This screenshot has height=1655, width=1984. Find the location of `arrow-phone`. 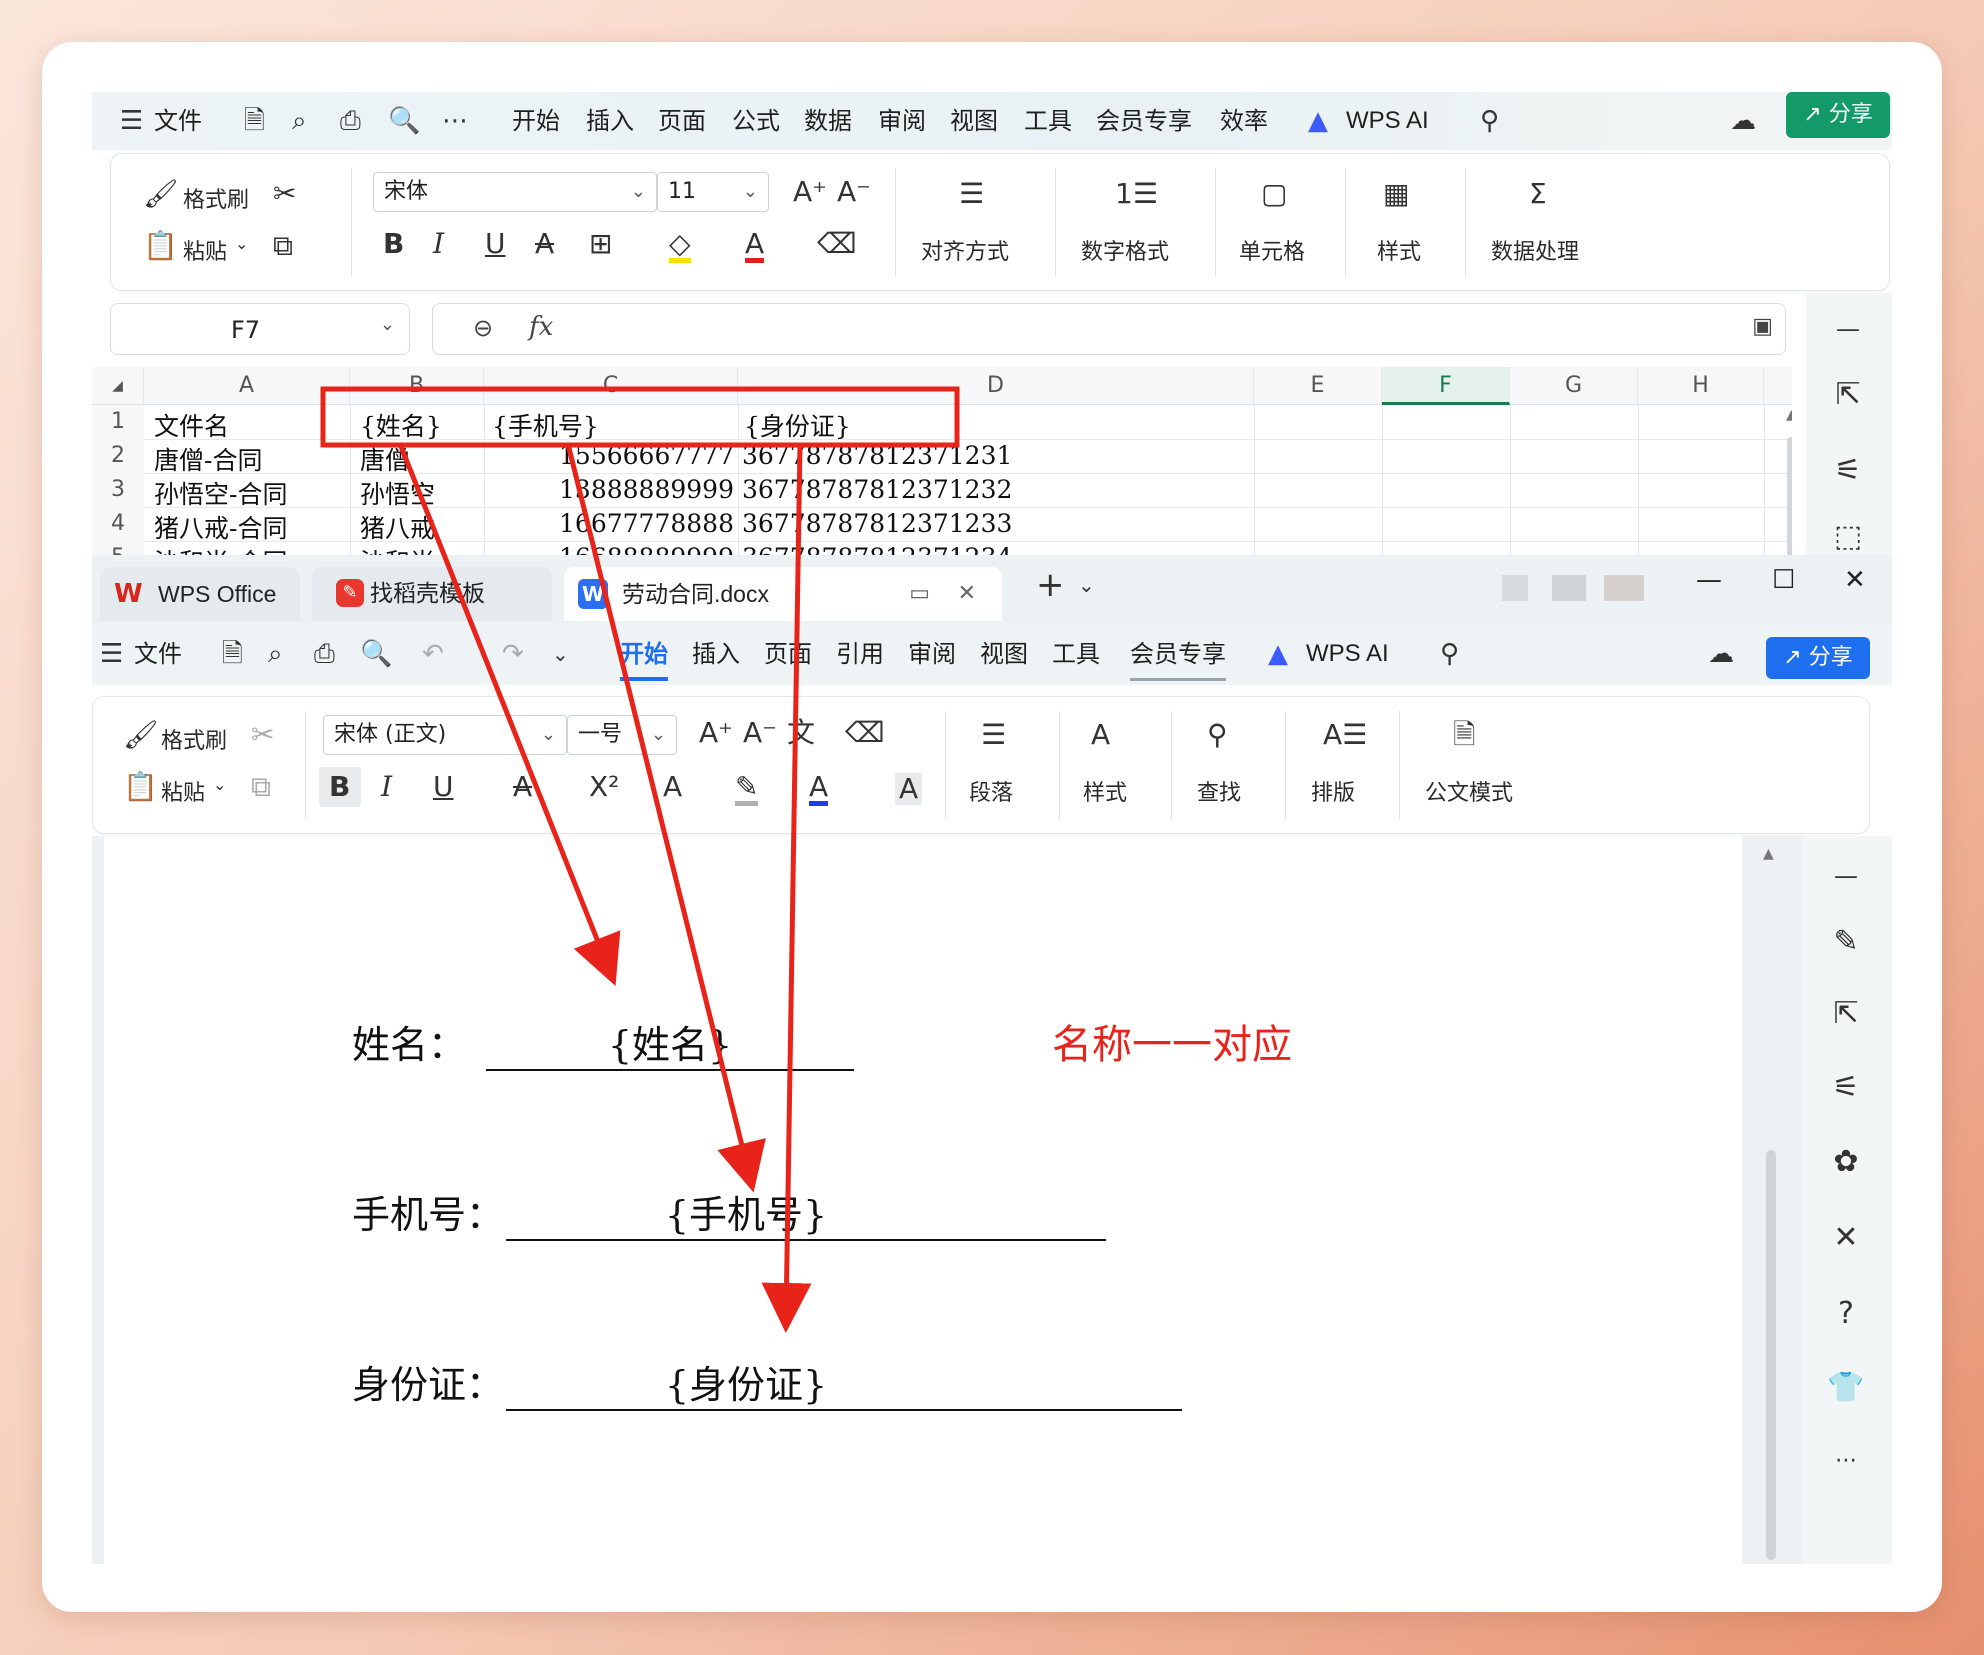

arrow-phone is located at coordinates (665, 818).